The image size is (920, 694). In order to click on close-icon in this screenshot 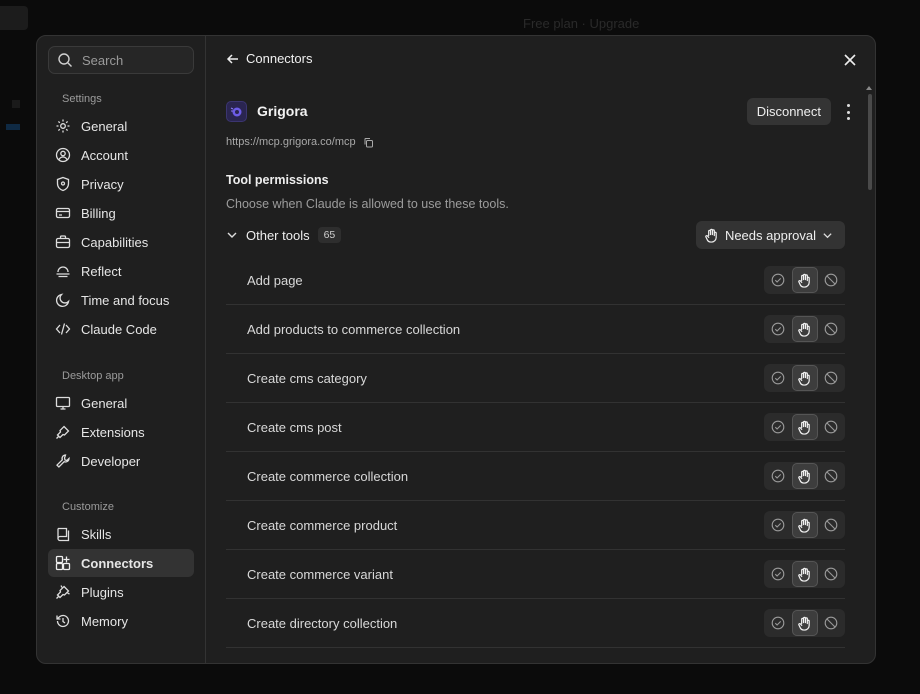, I will do `click(850, 60)`.